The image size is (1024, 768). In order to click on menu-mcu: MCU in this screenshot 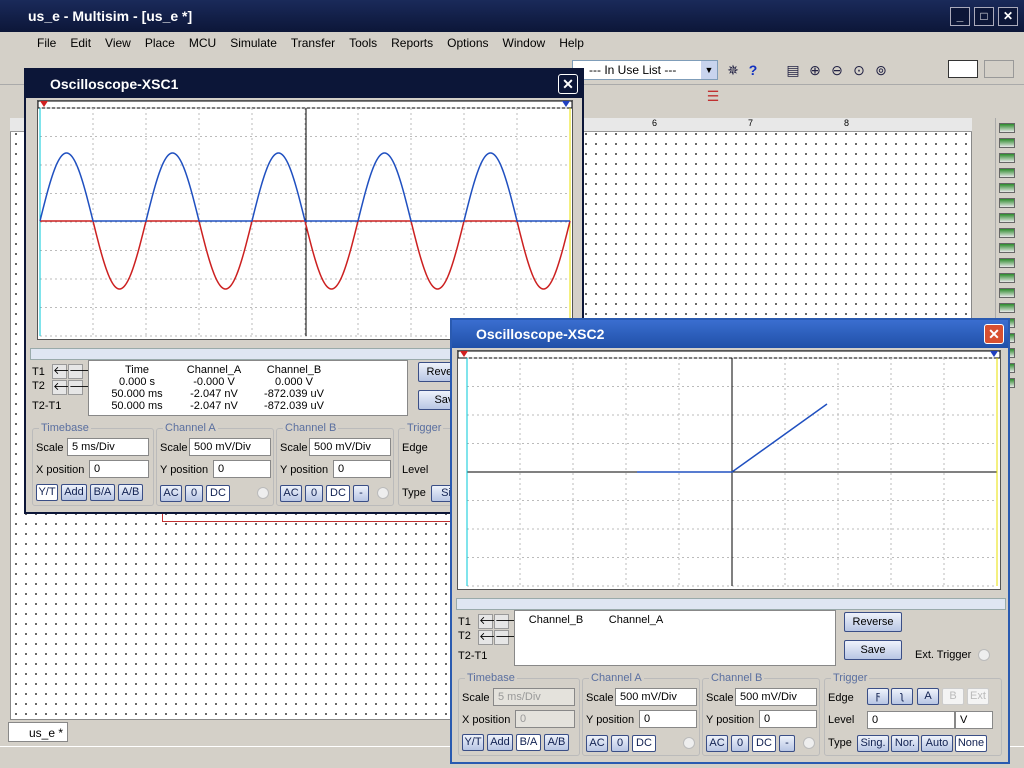, I will do `click(202, 43)`.